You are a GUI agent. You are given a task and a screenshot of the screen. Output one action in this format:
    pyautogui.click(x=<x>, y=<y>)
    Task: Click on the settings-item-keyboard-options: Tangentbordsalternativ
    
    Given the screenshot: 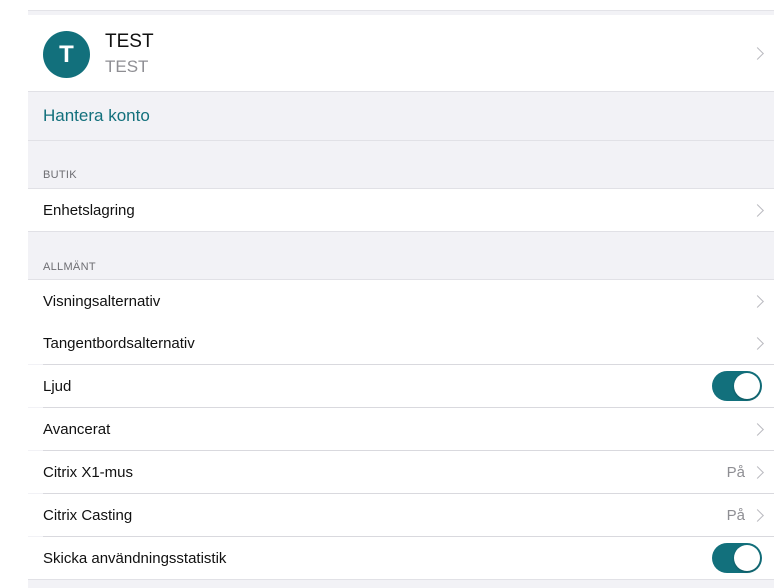 What is the action you would take?
    pyautogui.click(x=401, y=343)
    